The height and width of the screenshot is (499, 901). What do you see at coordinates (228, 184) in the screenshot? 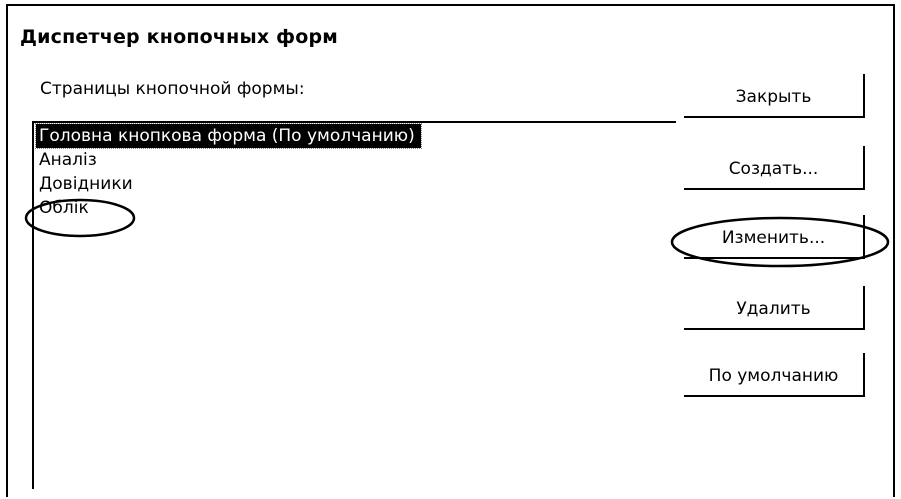
I see `list-item-directories: Довідники` at bounding box center [228, 184].